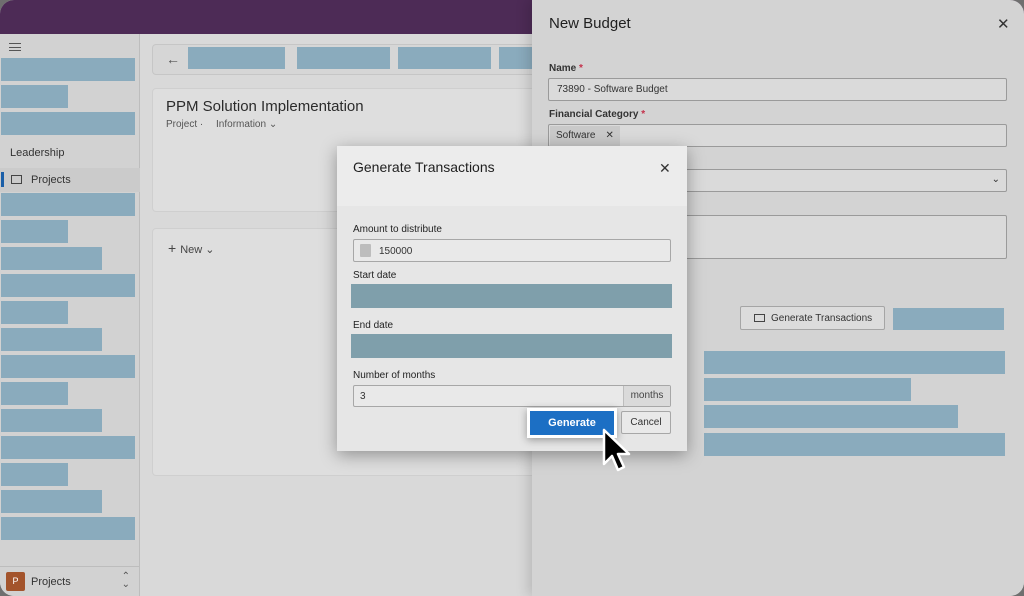 The height and width of the screenshot is (596, 1024). Describe the element at coordinates (15, 581) in the screenshot. I see `area-tile: P` at that location.